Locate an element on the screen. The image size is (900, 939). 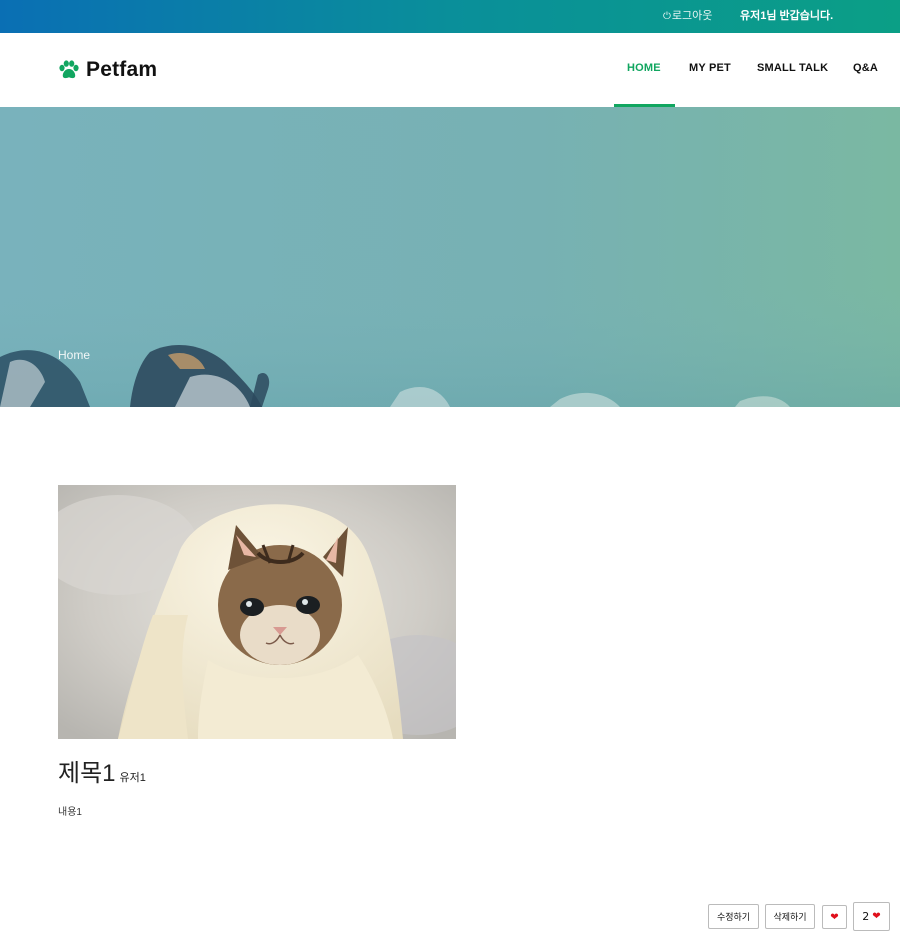
greeting-text: 유저1님 반갑습니다. is located at coordinates (787, 16).